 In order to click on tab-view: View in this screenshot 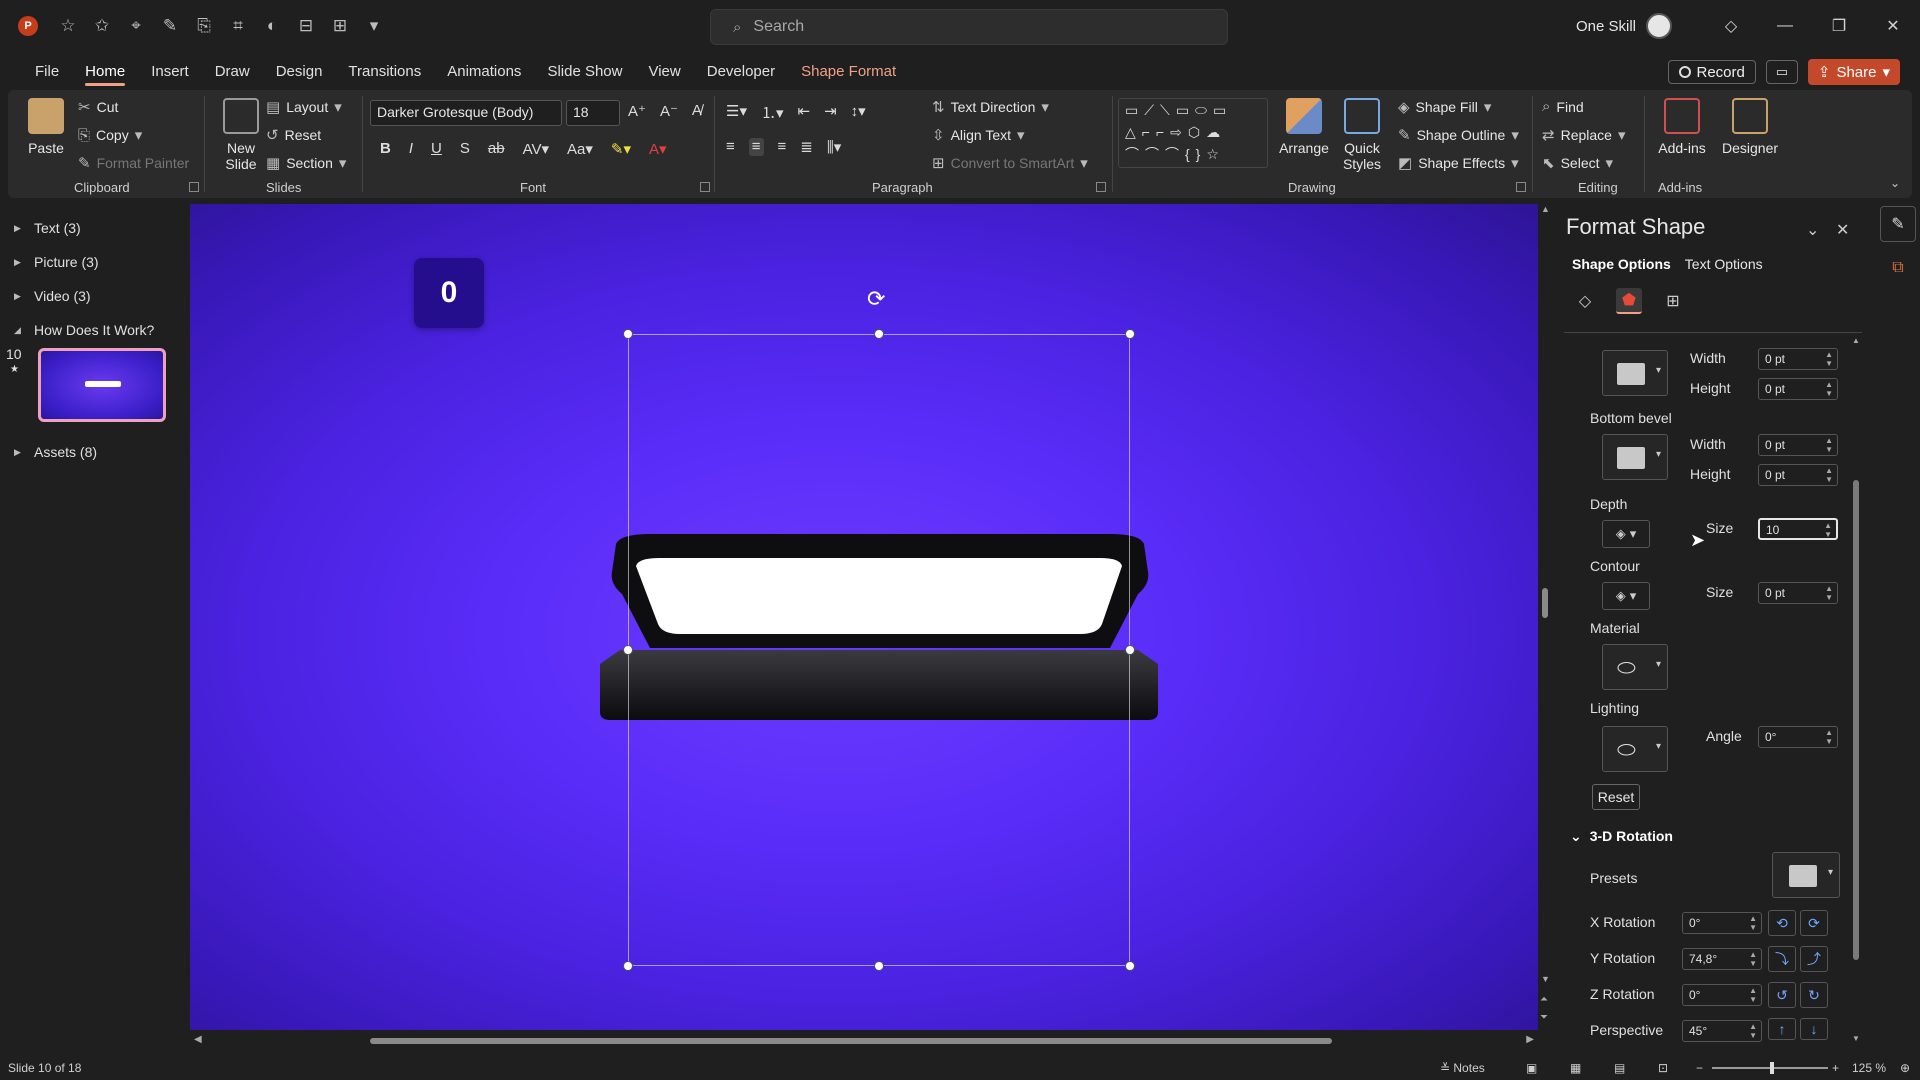, I will do `click(664, 72)`.